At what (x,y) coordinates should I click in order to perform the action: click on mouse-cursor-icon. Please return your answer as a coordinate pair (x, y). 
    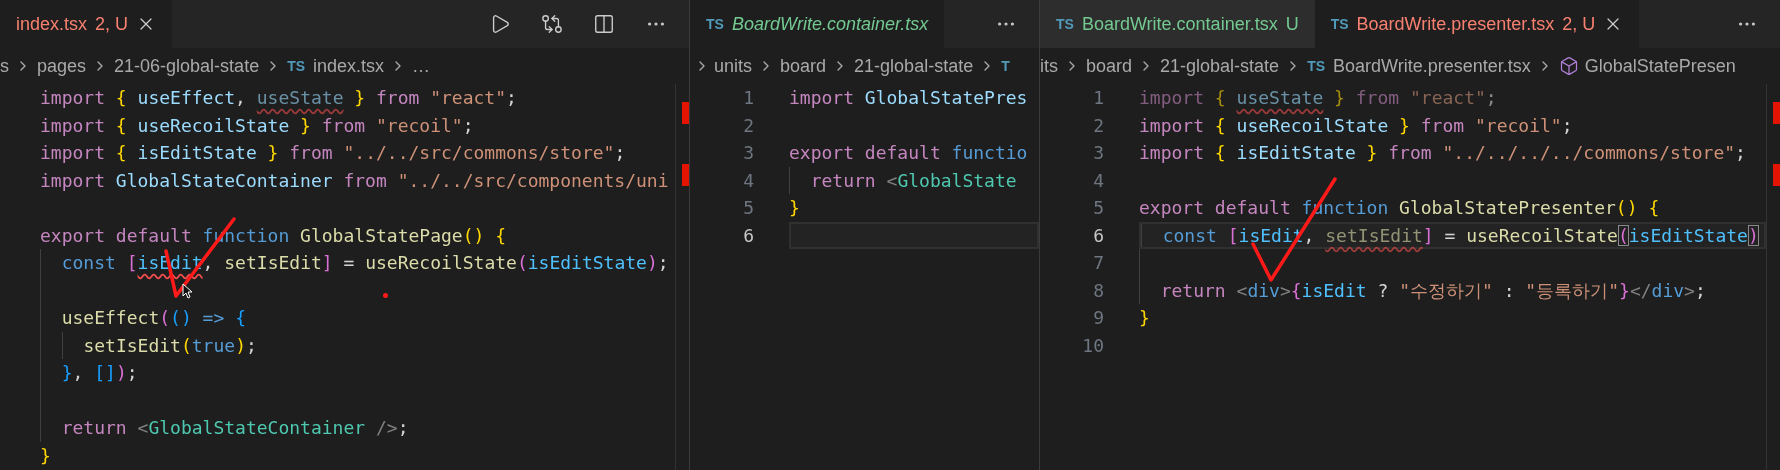
    Looking at the image, I should click on (188, 291).